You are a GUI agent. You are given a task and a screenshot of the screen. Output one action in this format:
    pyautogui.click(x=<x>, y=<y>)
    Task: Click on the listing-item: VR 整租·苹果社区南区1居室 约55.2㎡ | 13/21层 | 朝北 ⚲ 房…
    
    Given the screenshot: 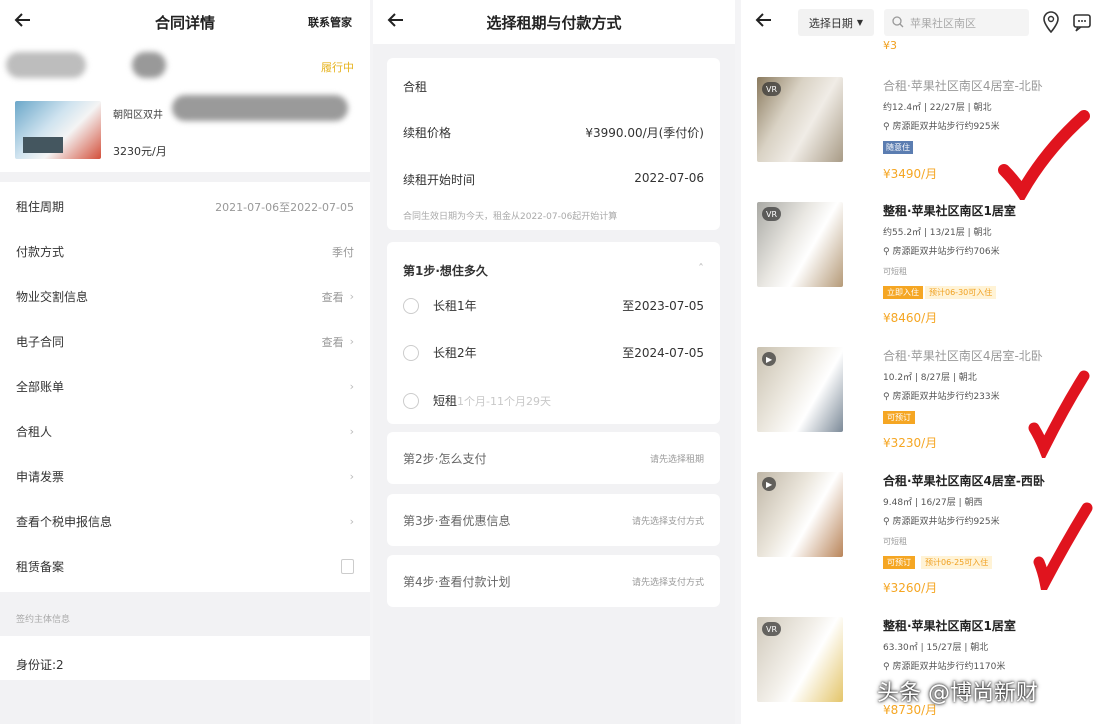 What is the action you would take?
    pyautogui.click(x=927, y=263)
    